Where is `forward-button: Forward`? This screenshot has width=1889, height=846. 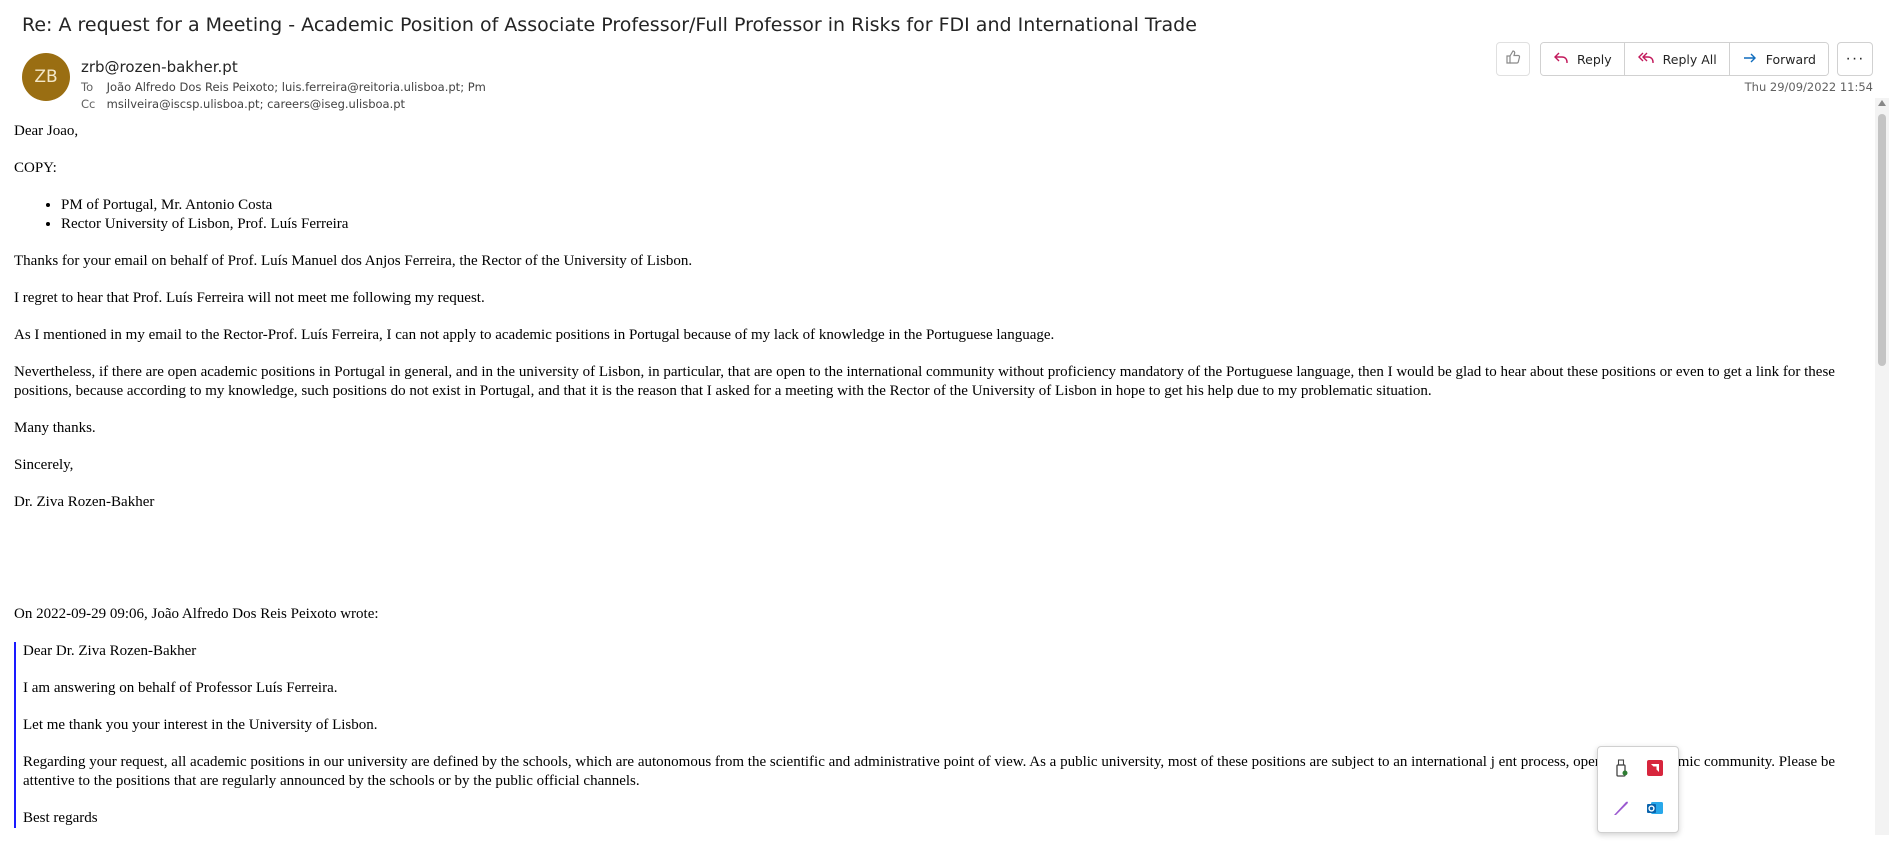
forward-button: Forward is located at coordinates (1778, 59).